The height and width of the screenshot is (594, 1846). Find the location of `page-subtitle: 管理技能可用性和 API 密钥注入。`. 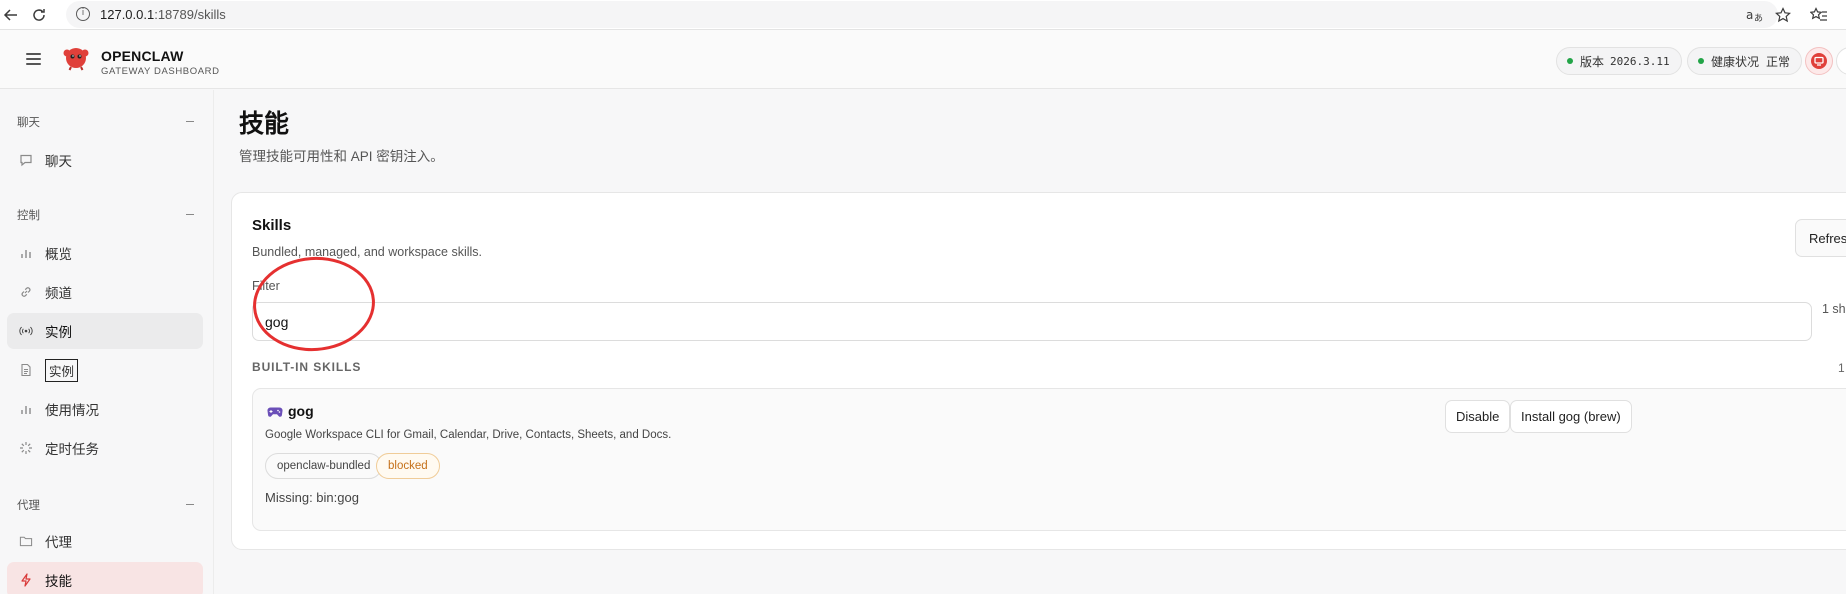

page-subtitle: 管理技能可用性和 API 密钥注入。 is located at coordinates (341, 156).